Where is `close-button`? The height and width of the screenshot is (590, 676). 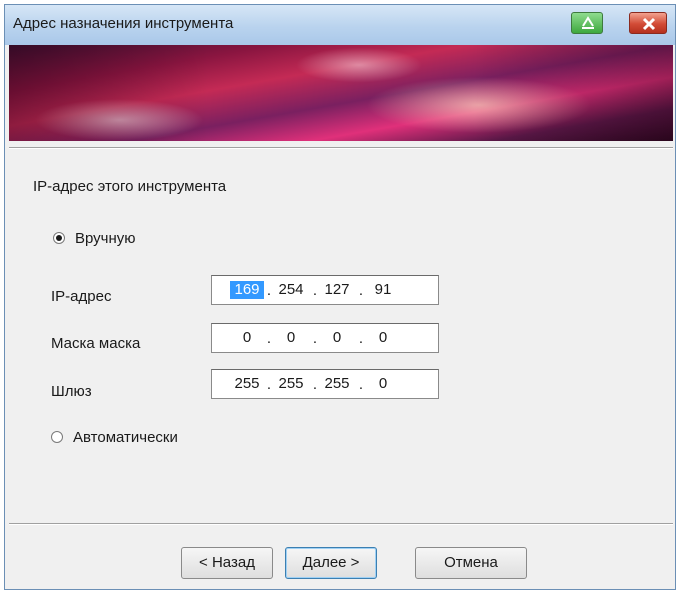 close-button is located at coordinates (648, 23).